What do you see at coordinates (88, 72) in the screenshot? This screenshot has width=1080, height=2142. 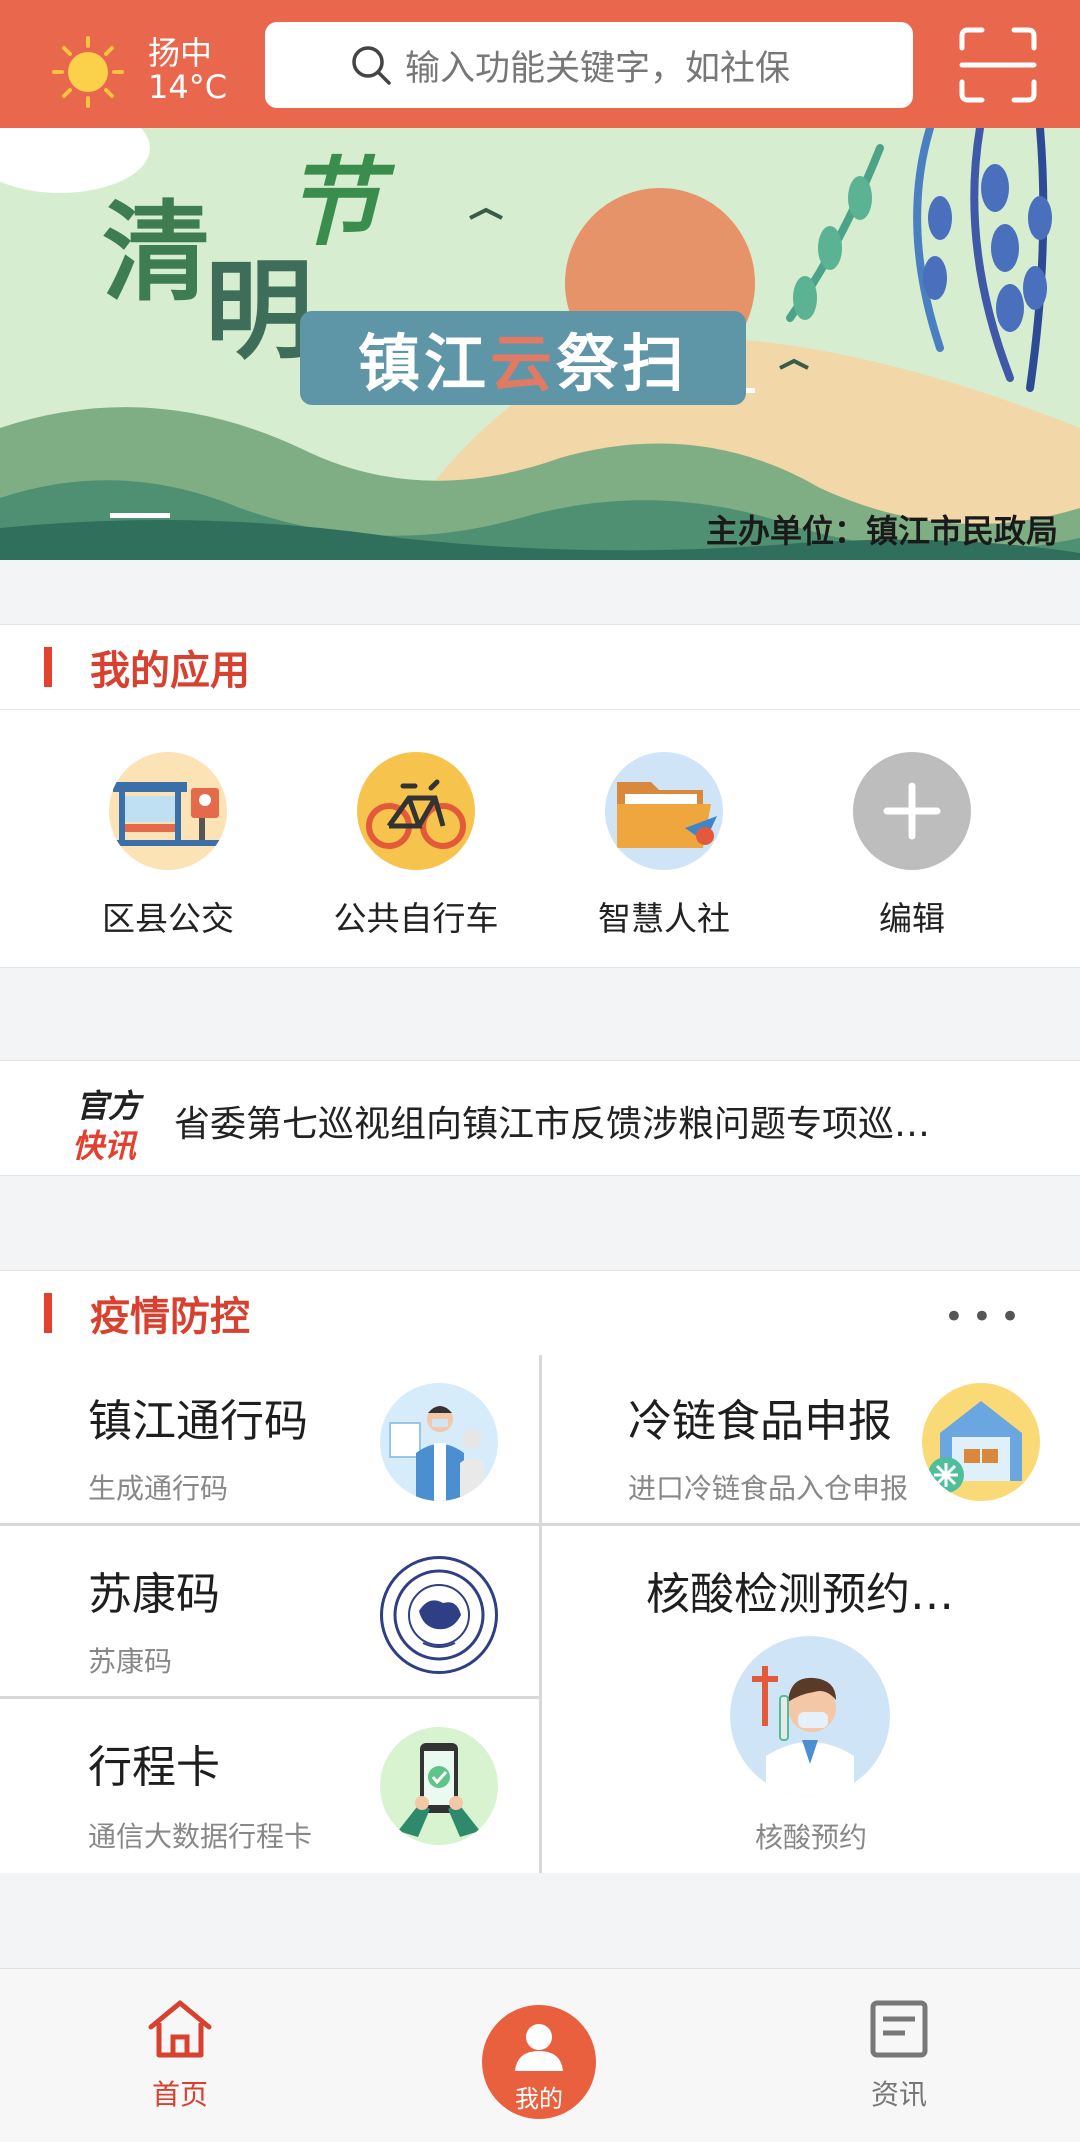 I see `sun-icon` at bounding box center [88, 72].